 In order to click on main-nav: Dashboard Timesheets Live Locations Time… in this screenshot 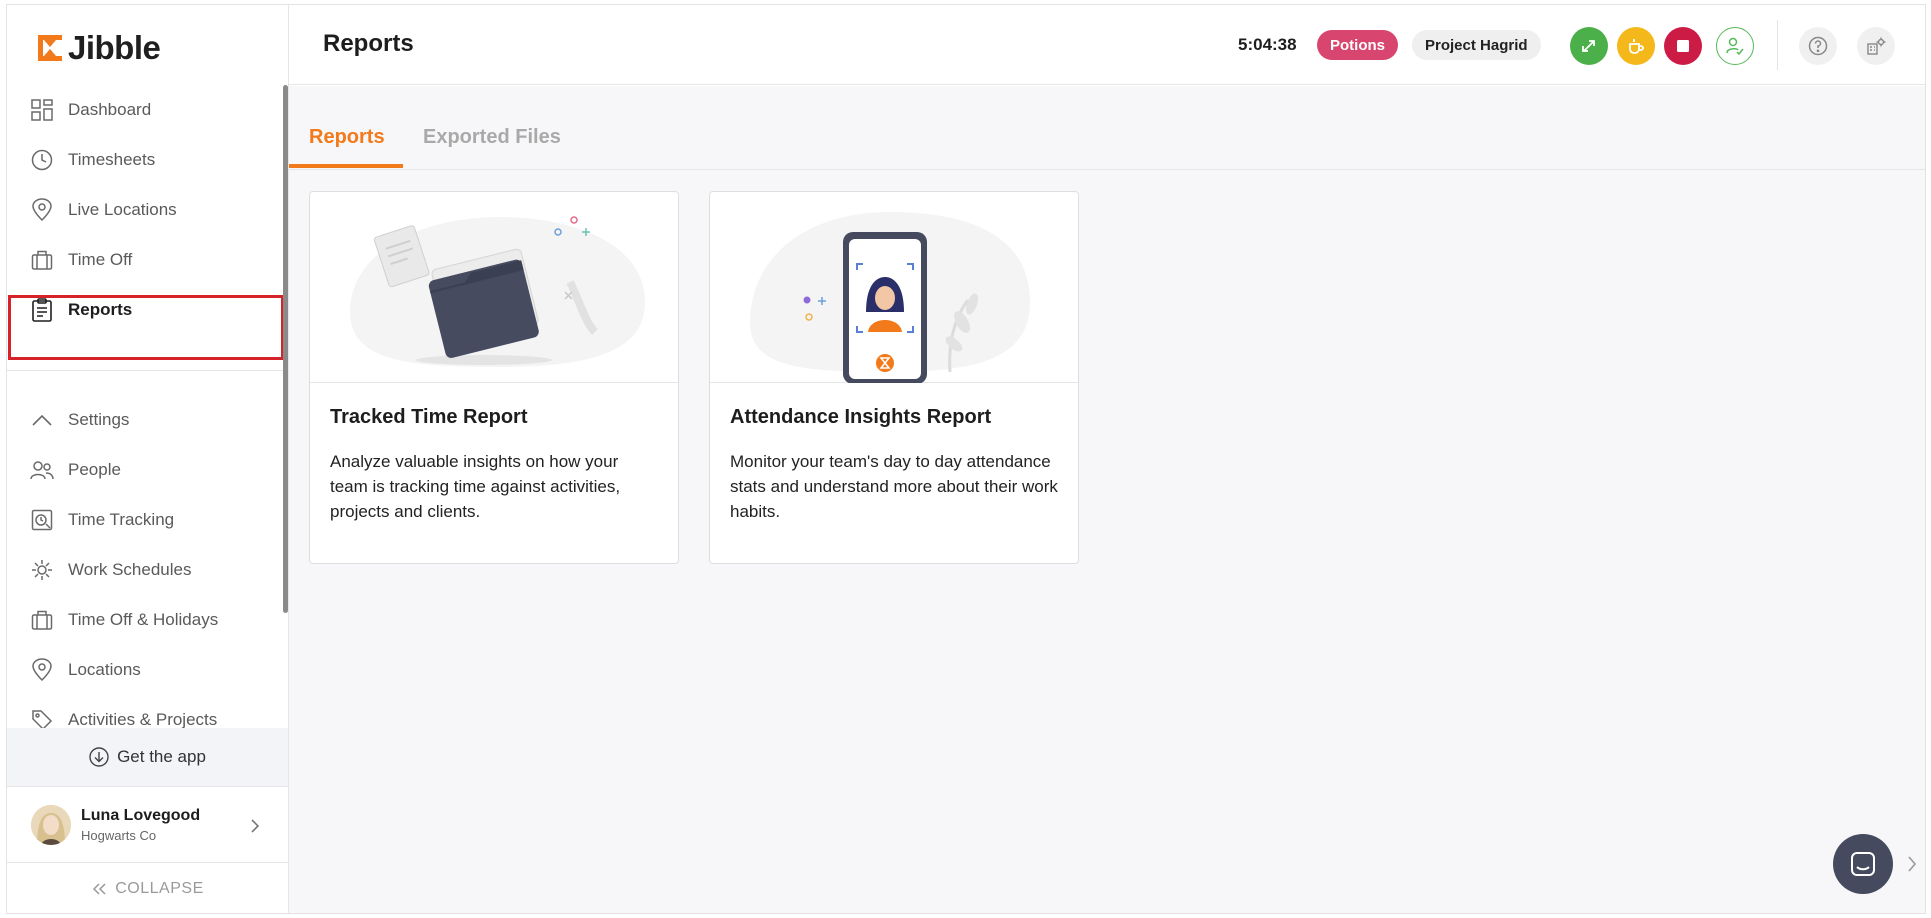, I will do `click(145, 210)`.